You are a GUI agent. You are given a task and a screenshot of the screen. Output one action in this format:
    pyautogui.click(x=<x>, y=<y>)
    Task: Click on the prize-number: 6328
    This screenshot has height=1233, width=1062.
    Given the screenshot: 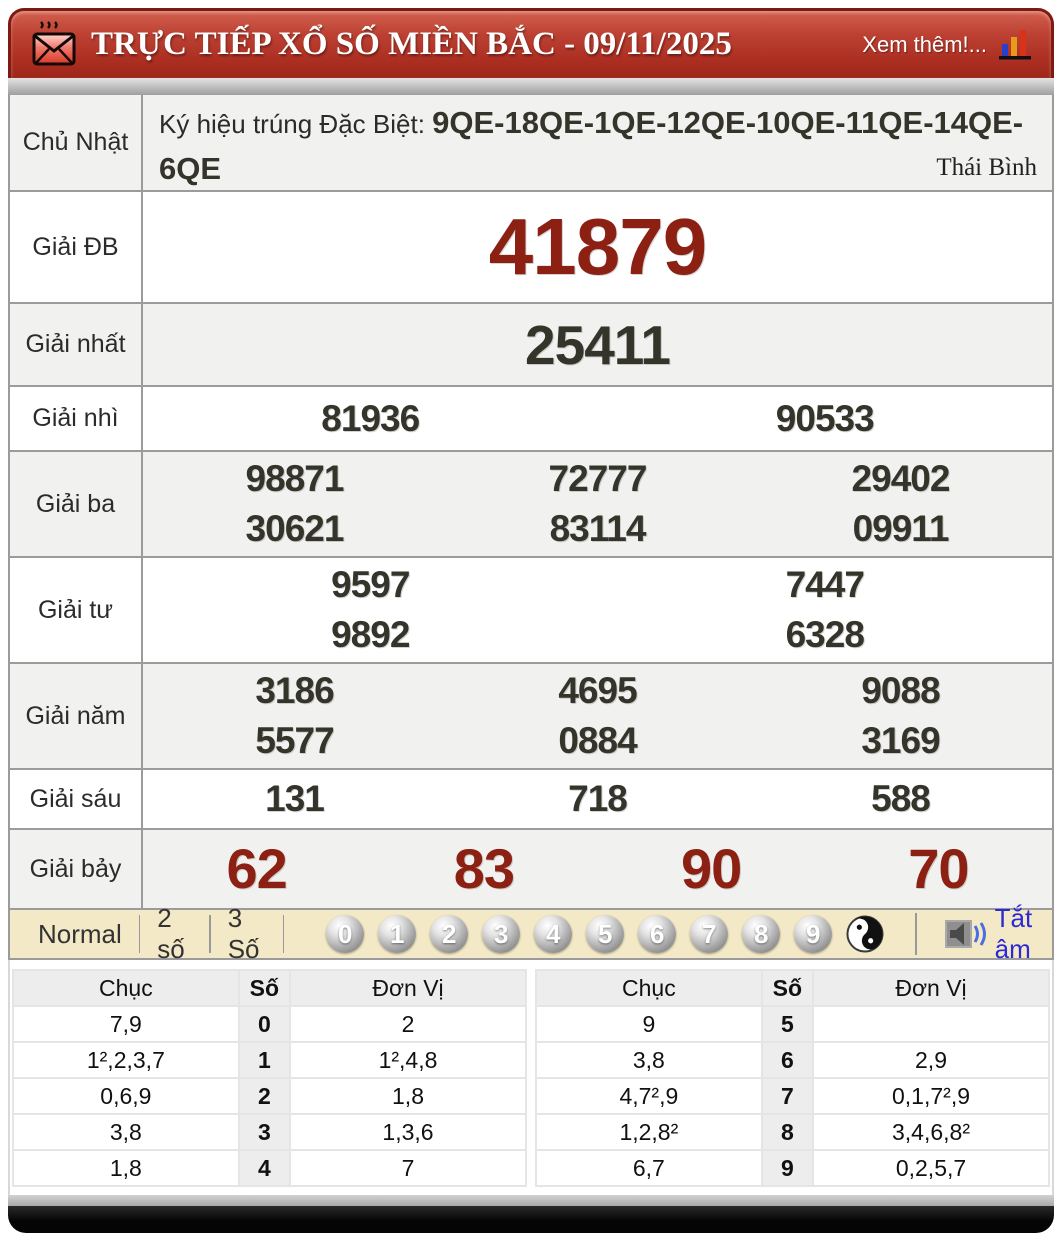 What is the action you would take?
    pyautogui.click(x=825, y=634)
    